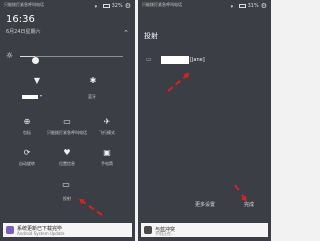 The height and width of the screenshot is (241, 320). Describe the element at coordinates (36, 60) in the screenshot. I see `brightness-thumb` at that location.